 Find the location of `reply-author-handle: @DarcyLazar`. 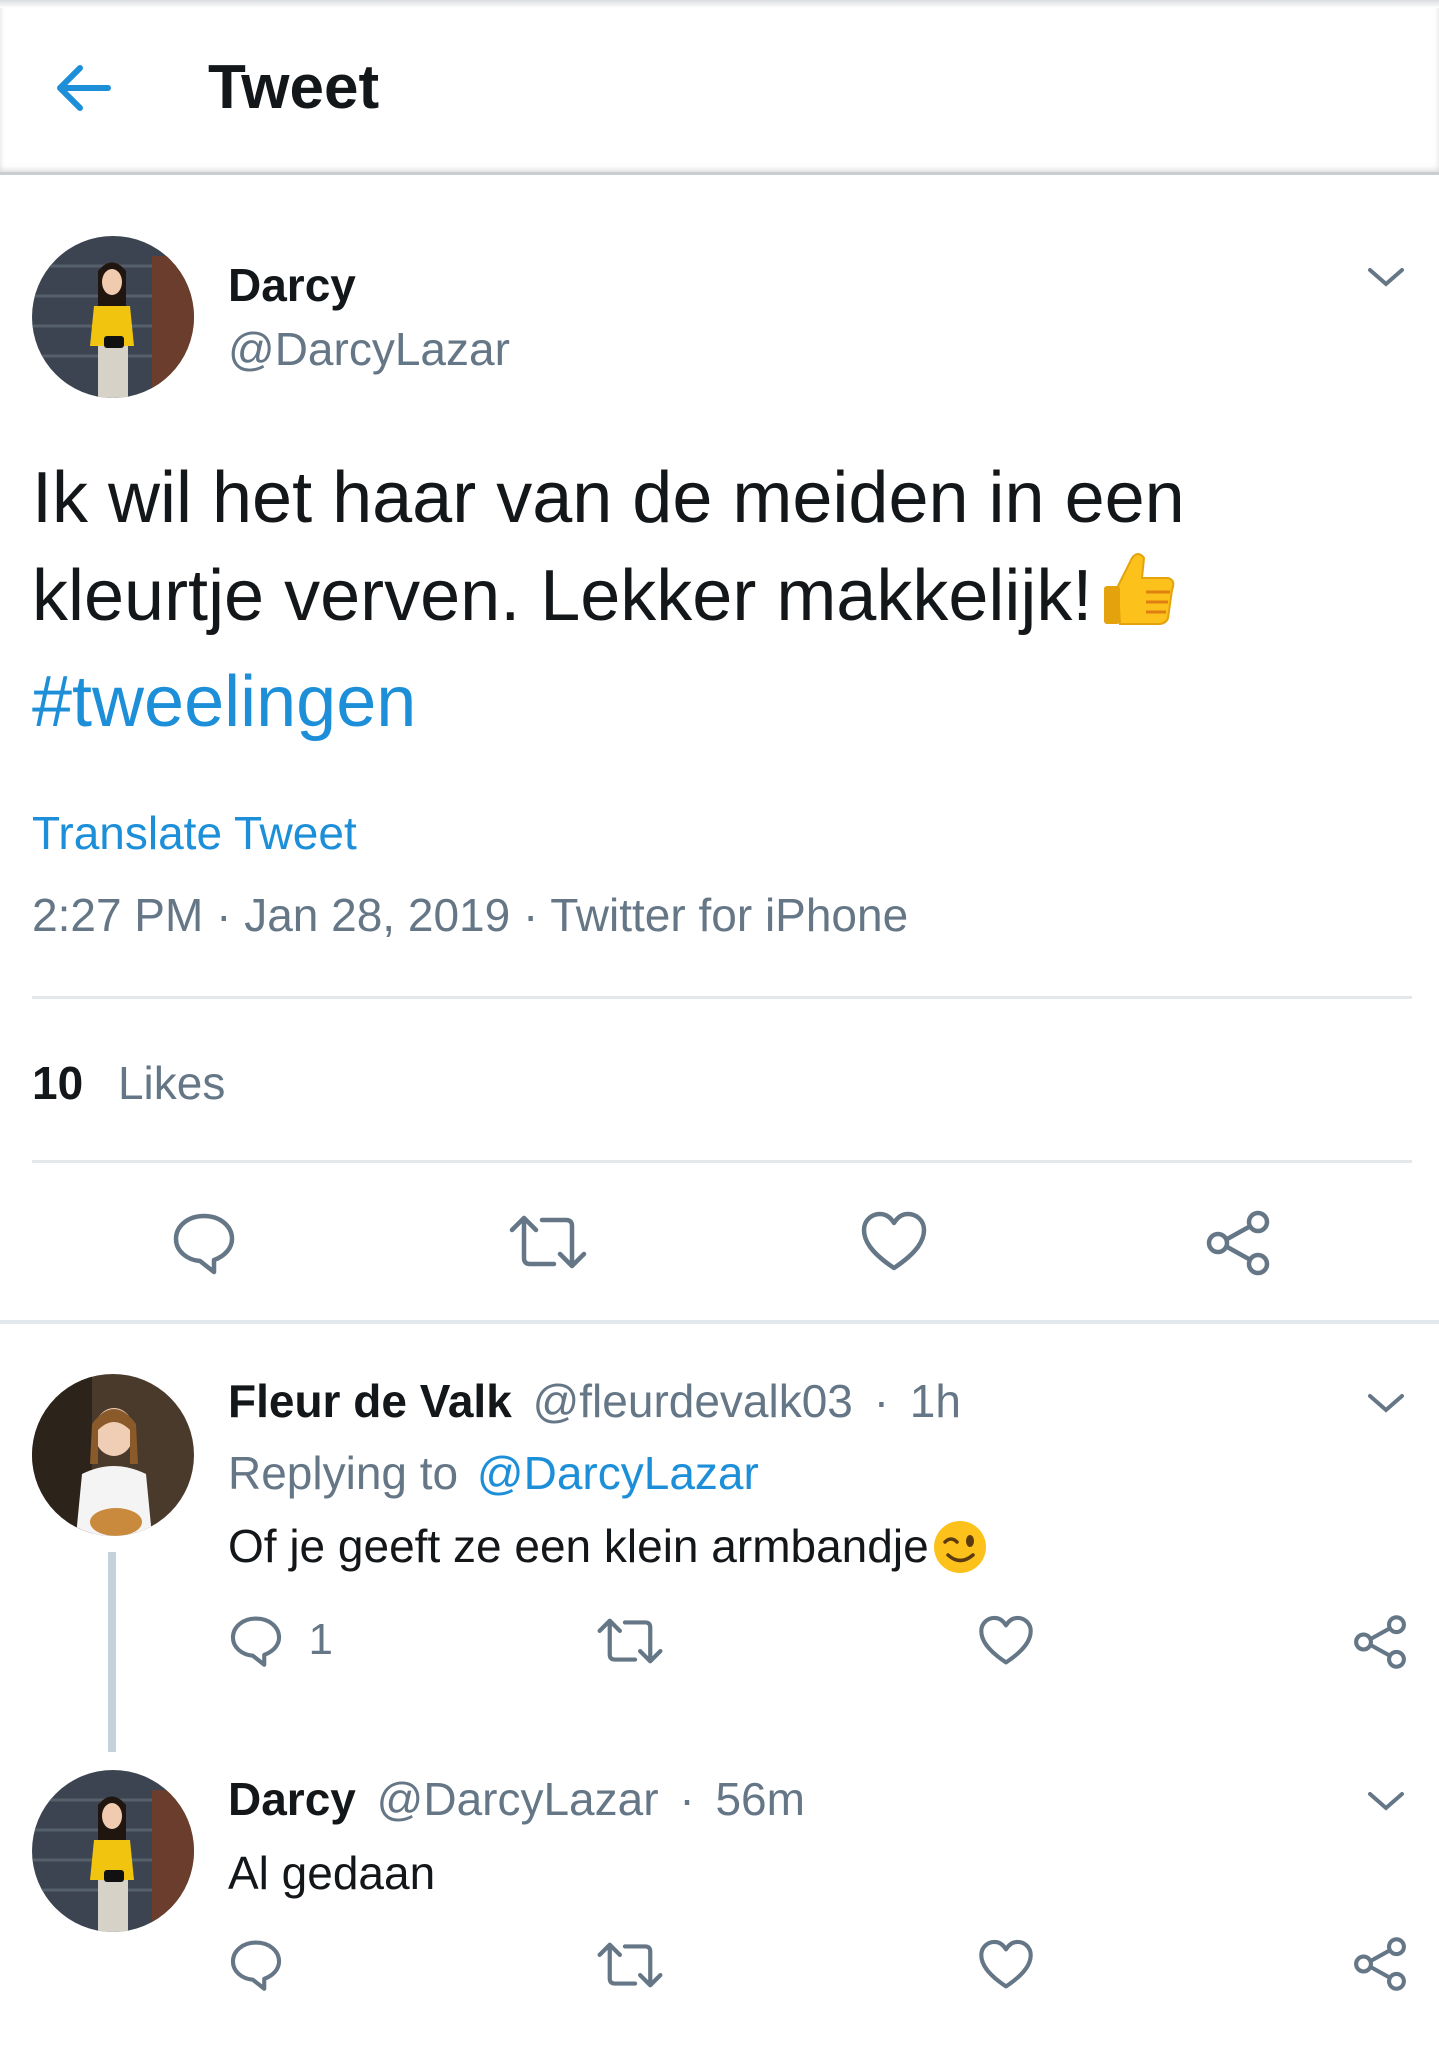

reply-author-handle: @DarcyLazar is located at coordinates (518, 1799).